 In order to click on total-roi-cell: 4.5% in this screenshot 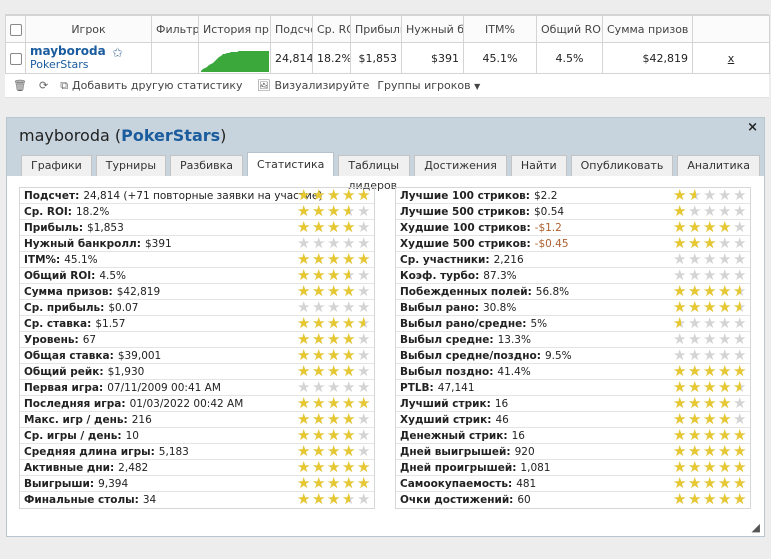, I will do `click(569, 58)`.